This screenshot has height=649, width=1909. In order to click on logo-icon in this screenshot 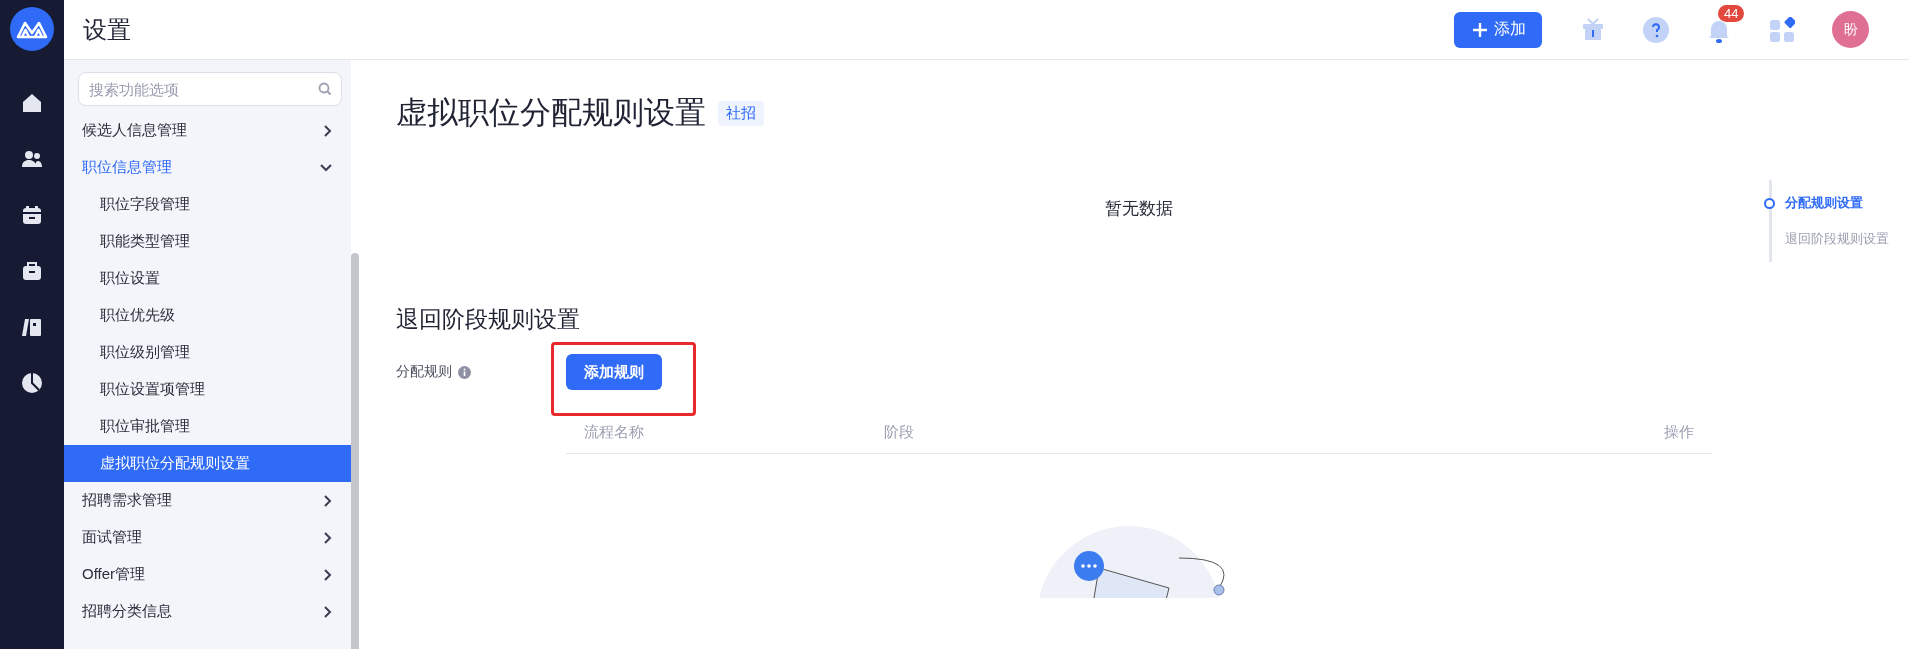, I will do `click(32, 29)`.